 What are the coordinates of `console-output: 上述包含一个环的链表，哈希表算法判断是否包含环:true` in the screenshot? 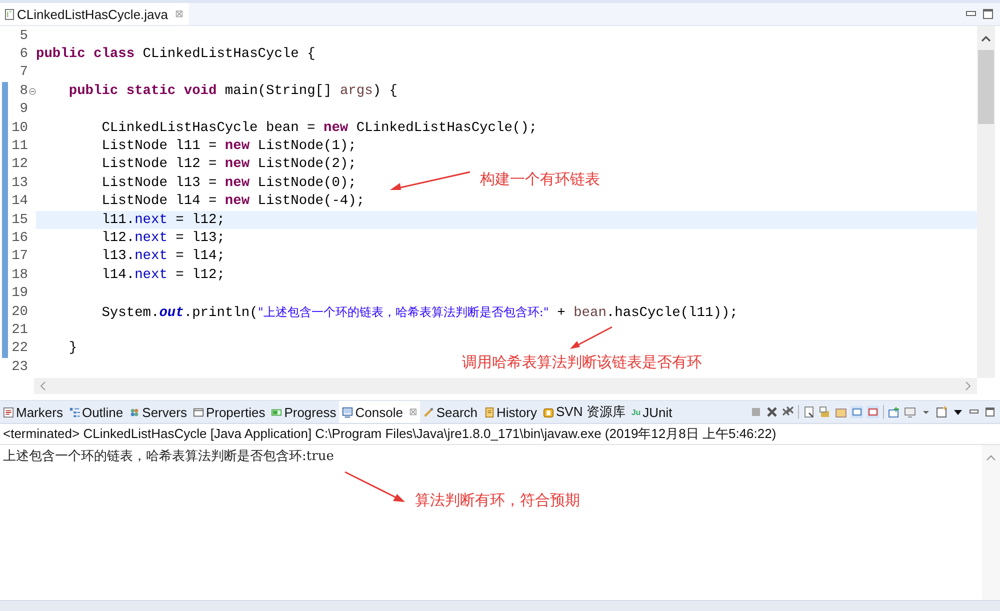 It's located at (168, 457).